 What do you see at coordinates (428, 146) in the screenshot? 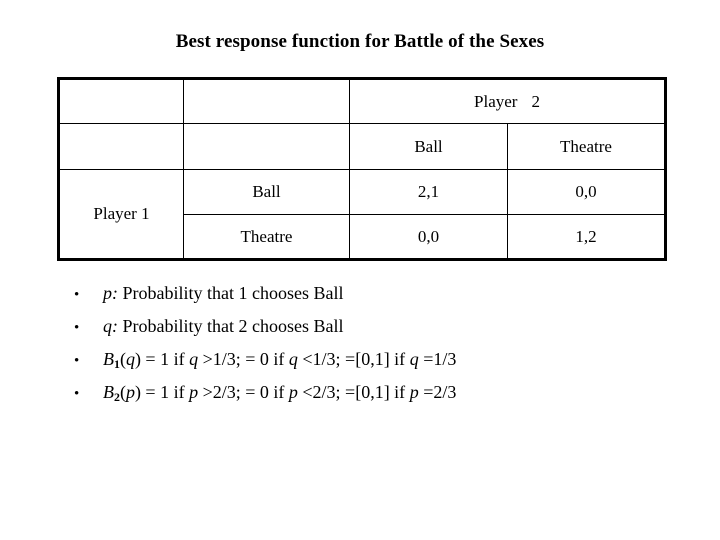
I see `column-action-ball: Ball` at bounding box center [428, 146].